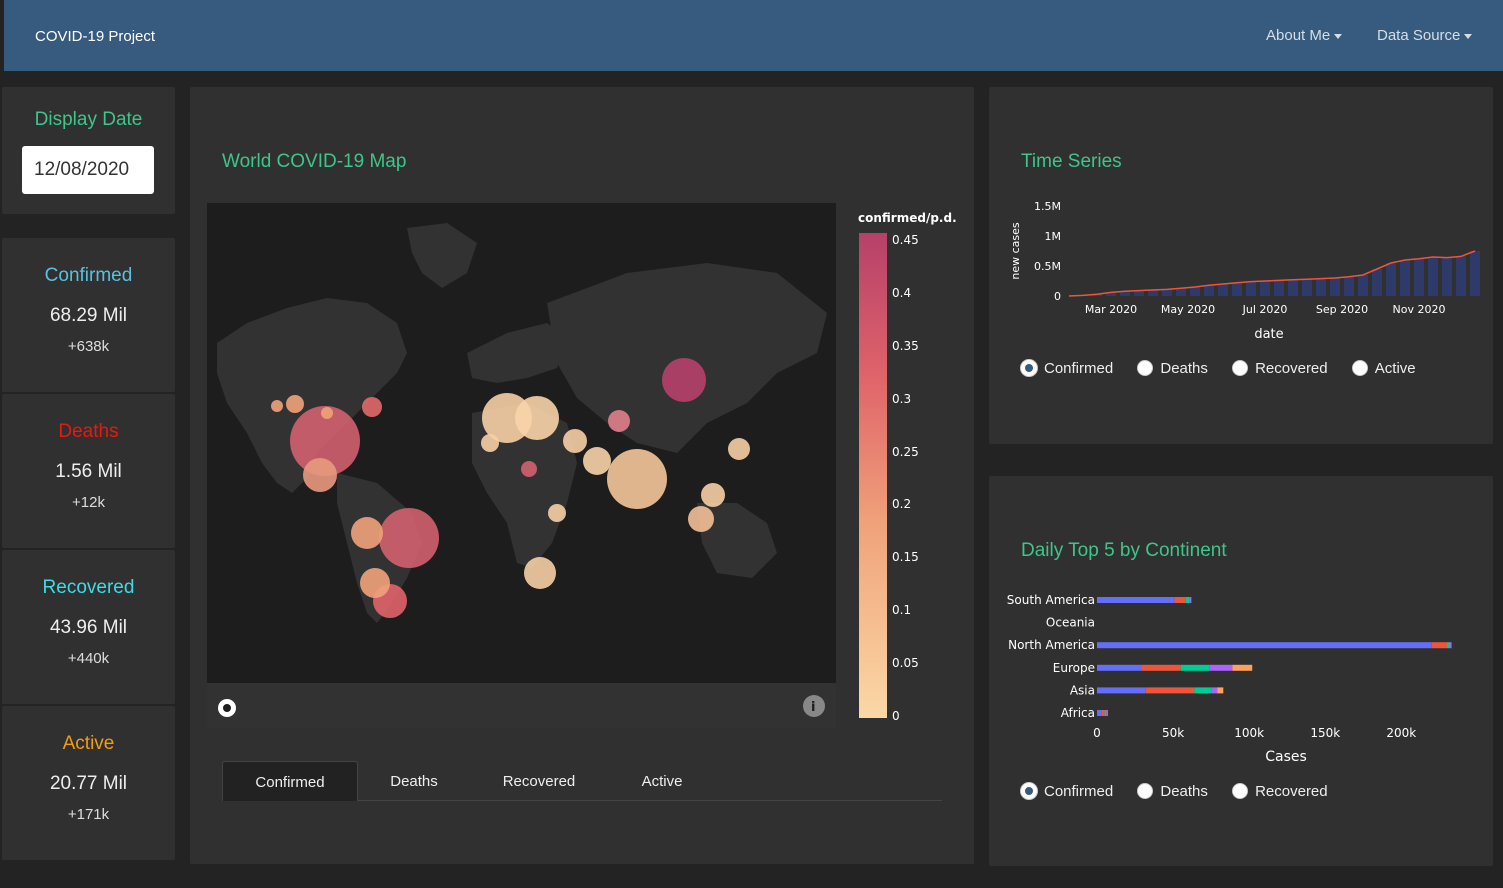  Describe the element at coordinates (1291, 368) in the screenshot. I see `radio-recovered-label: Recovered` at that location.